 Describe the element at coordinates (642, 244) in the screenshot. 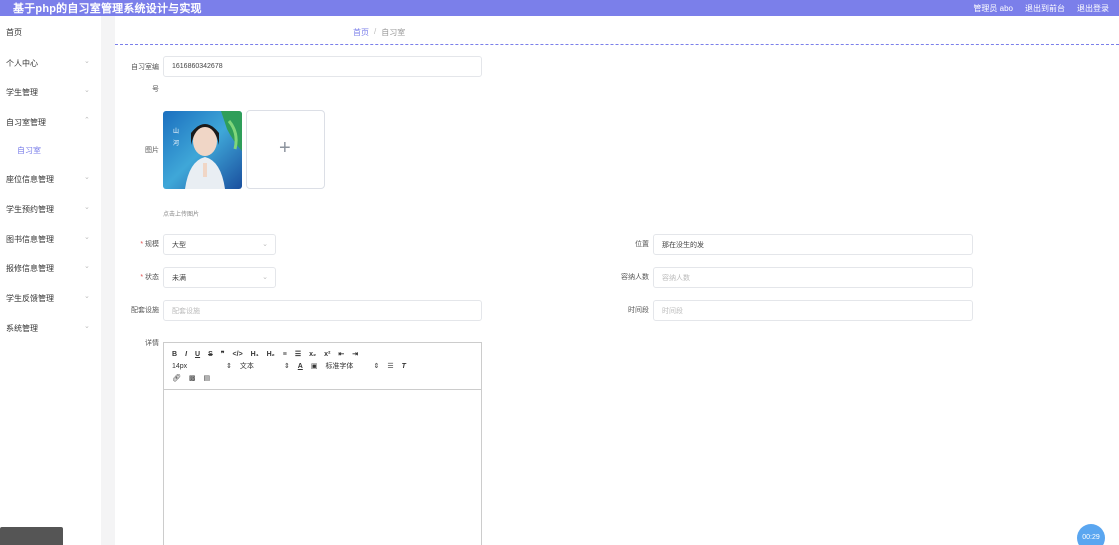

I see `location-label: 位置` at that location.